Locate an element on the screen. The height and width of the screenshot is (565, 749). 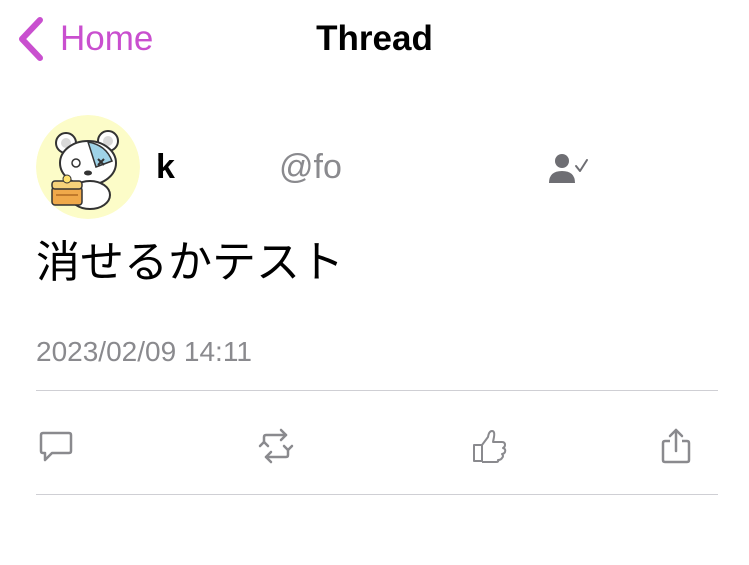
repost-button is located at coordinates (276, 446).